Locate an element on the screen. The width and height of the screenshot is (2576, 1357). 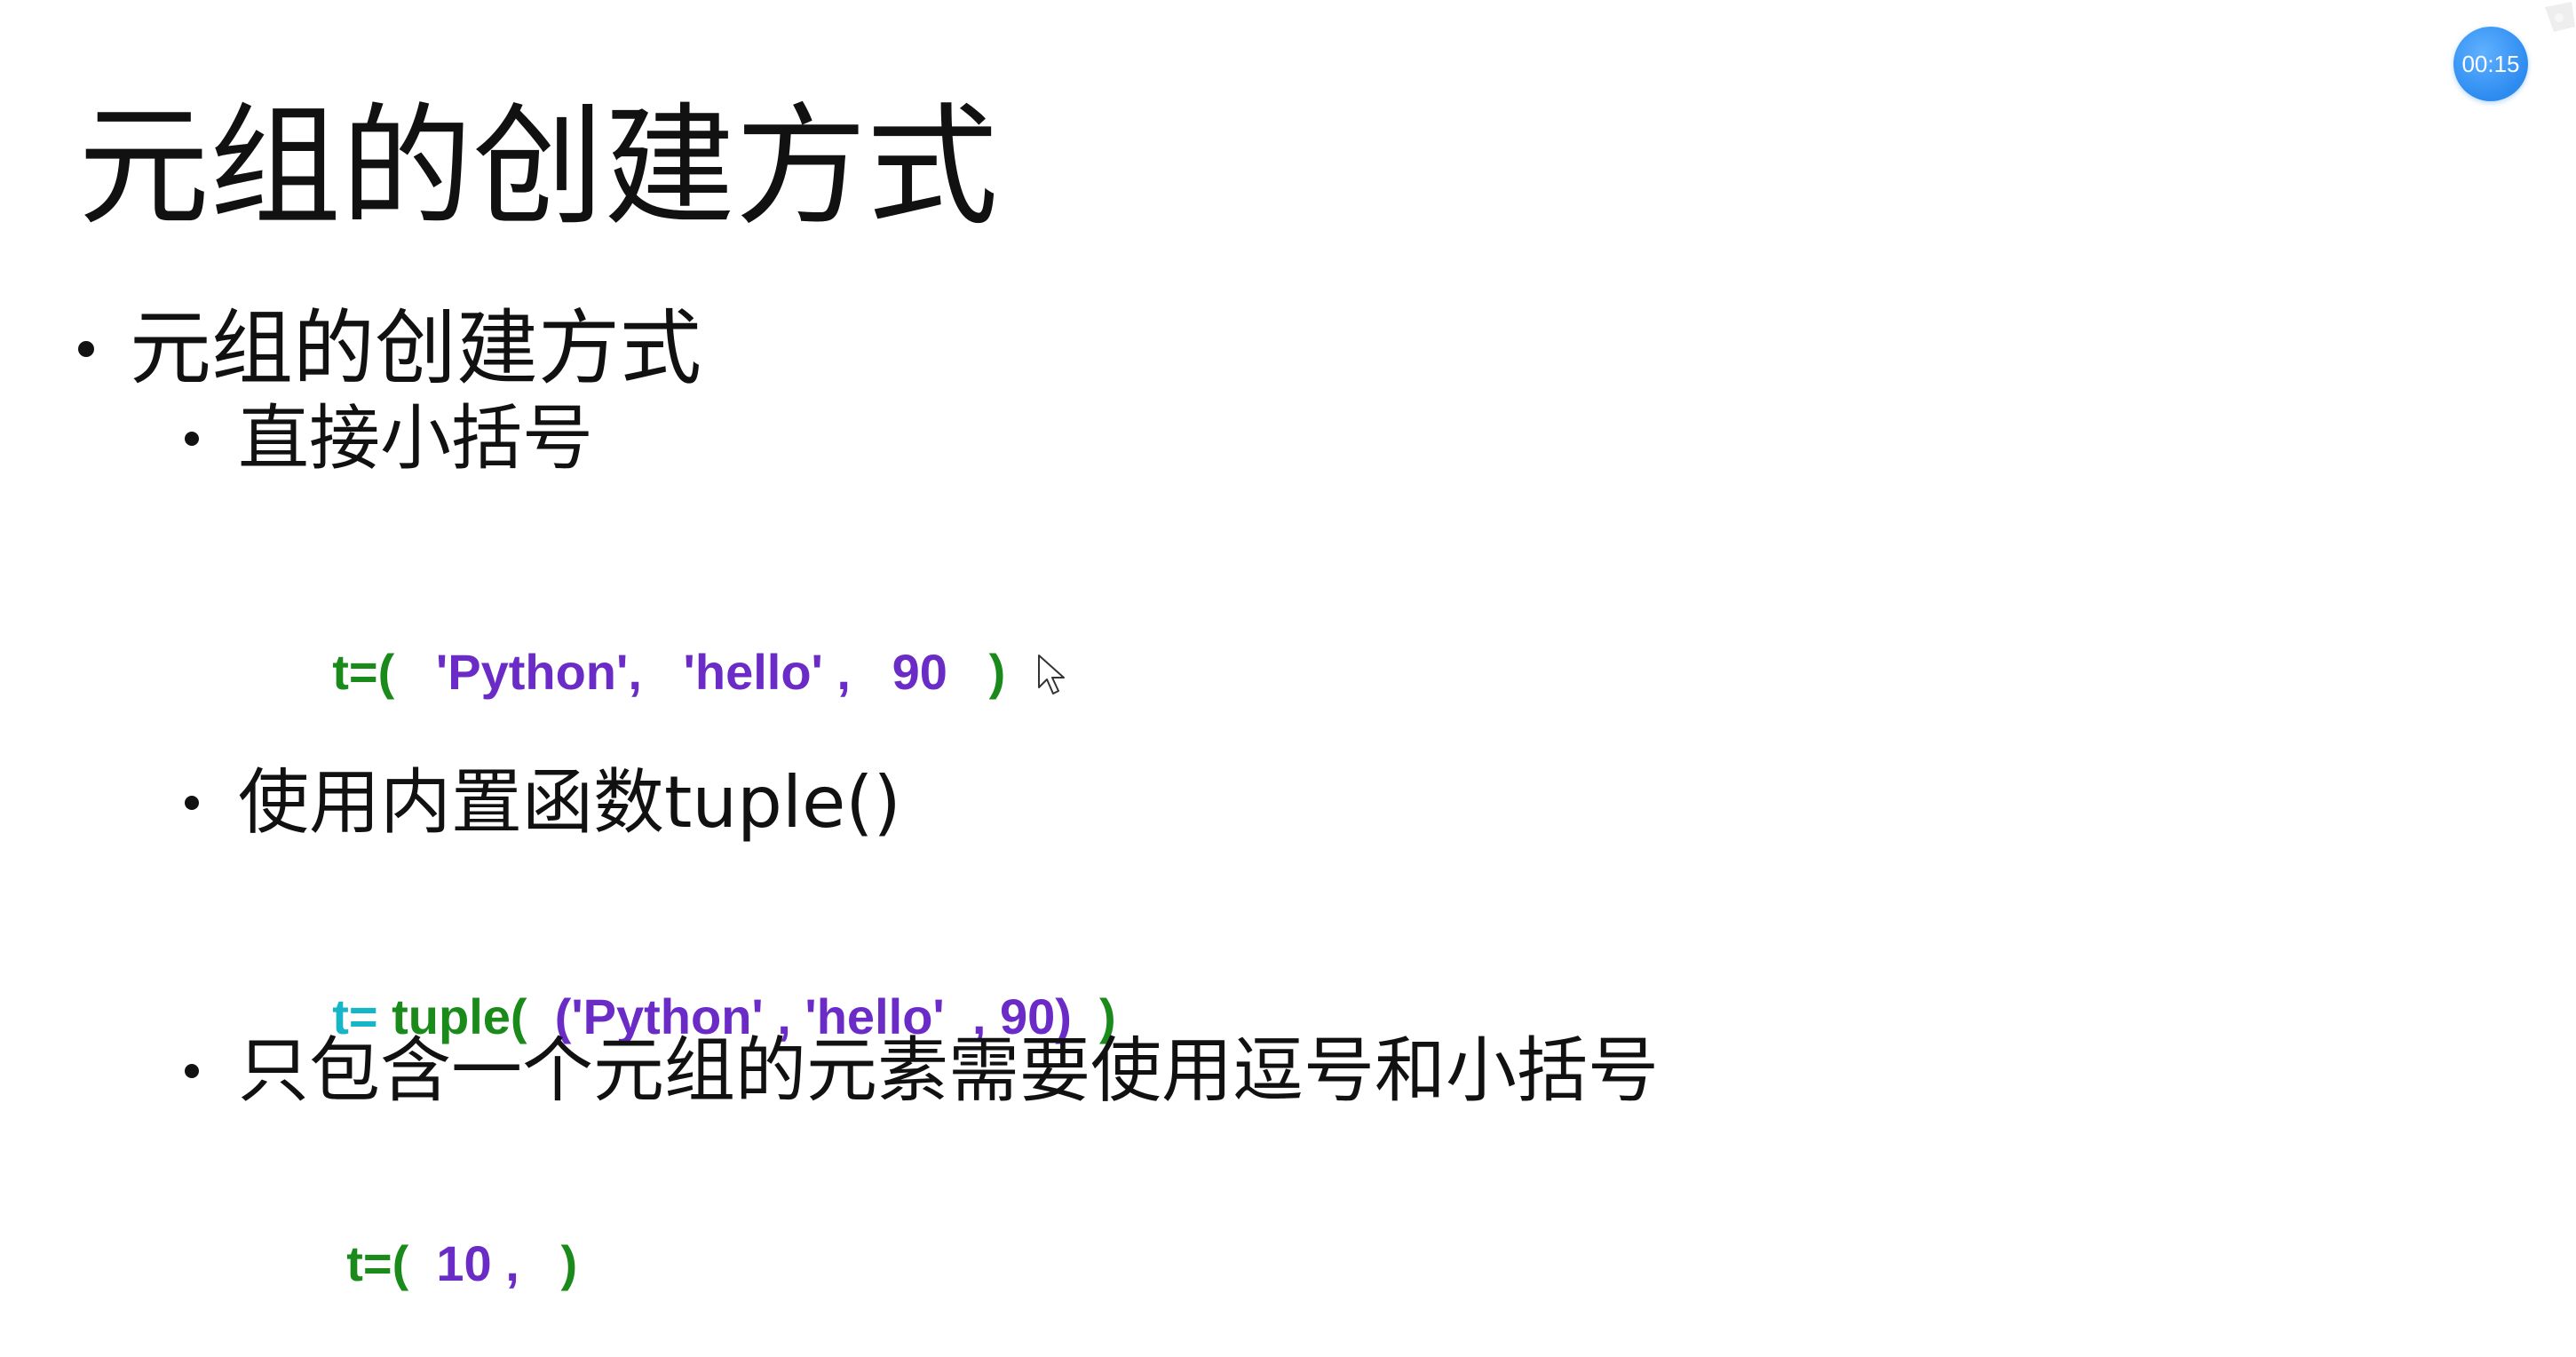
code-example-direct: t=( 'Python', 'hello' , 90 ) is located at coordinates (641, 672).